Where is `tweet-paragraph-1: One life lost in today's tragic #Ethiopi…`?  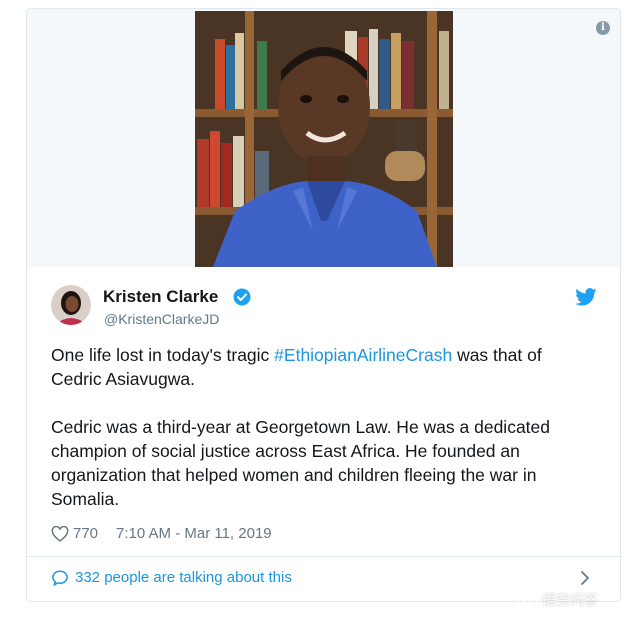
tweet-paragraph-1: One life lost in today's tragic #Ethiopi… is located at coordinates (323, 367).